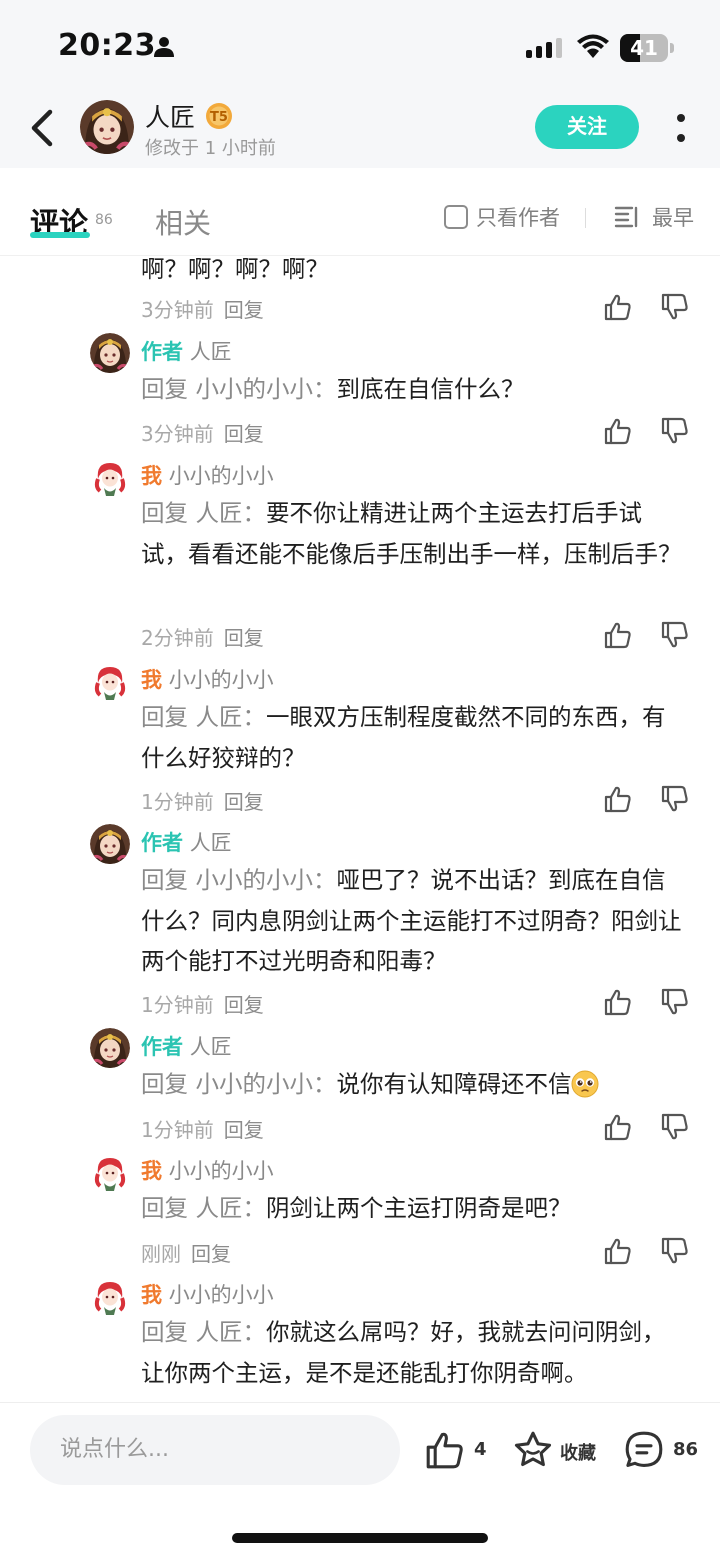 The width and height of the screenshot is (720, 1558). I want to click on comment-time: 3分钟前, so click(177, 310).